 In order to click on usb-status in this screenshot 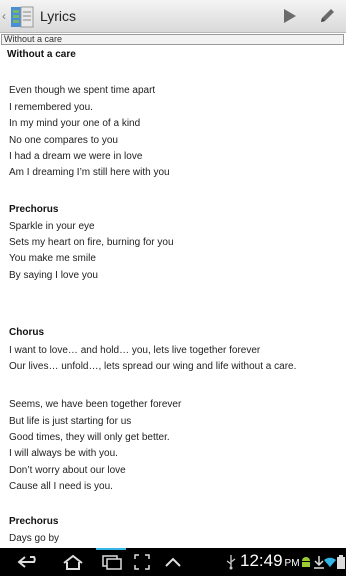, I will do `click(231, 562)`.